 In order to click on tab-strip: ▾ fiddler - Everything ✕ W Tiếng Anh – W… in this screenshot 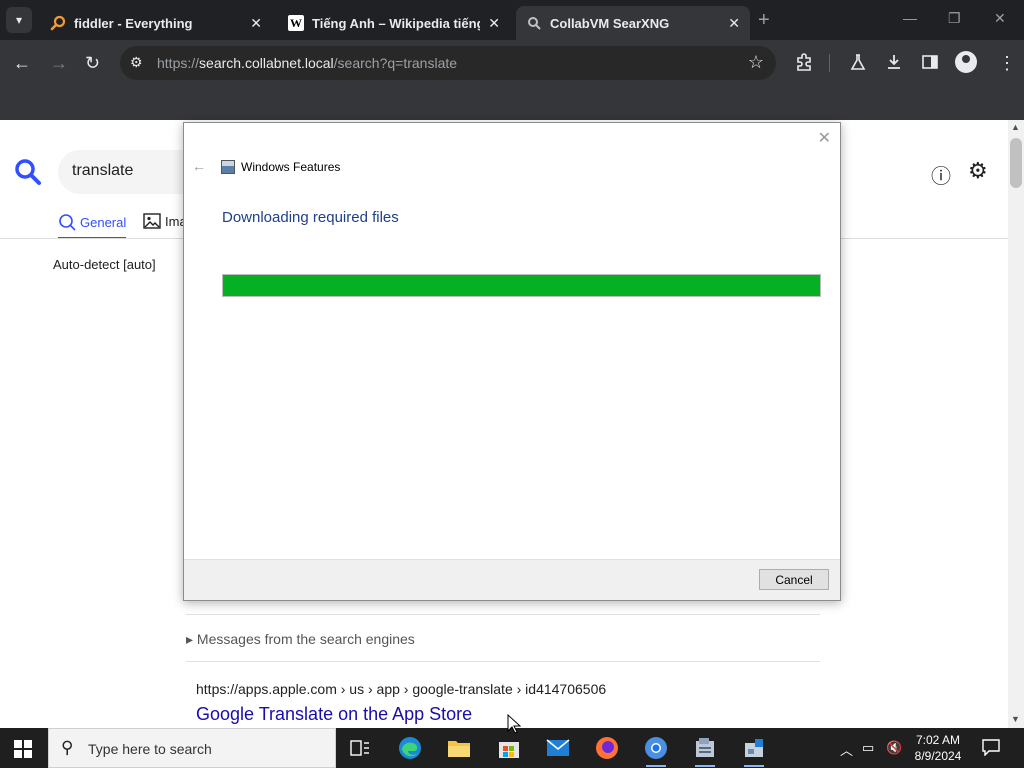, I will do `click(512, 20)`.